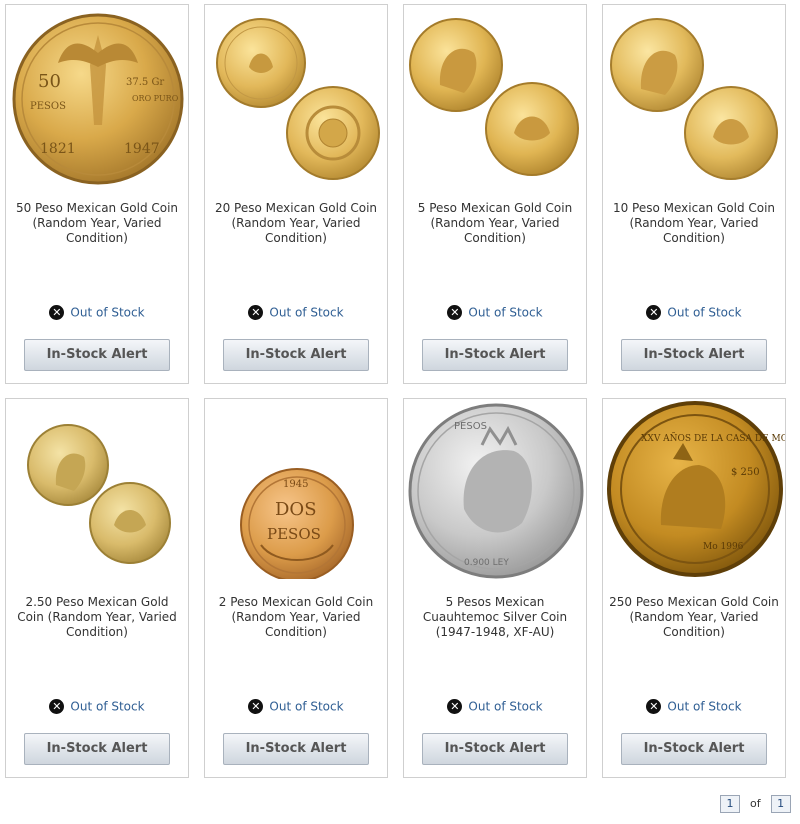 The image size is (800, 824). I want to click on coin-2-peso-image: 1945 DOS PESOS, so click(297, 523).